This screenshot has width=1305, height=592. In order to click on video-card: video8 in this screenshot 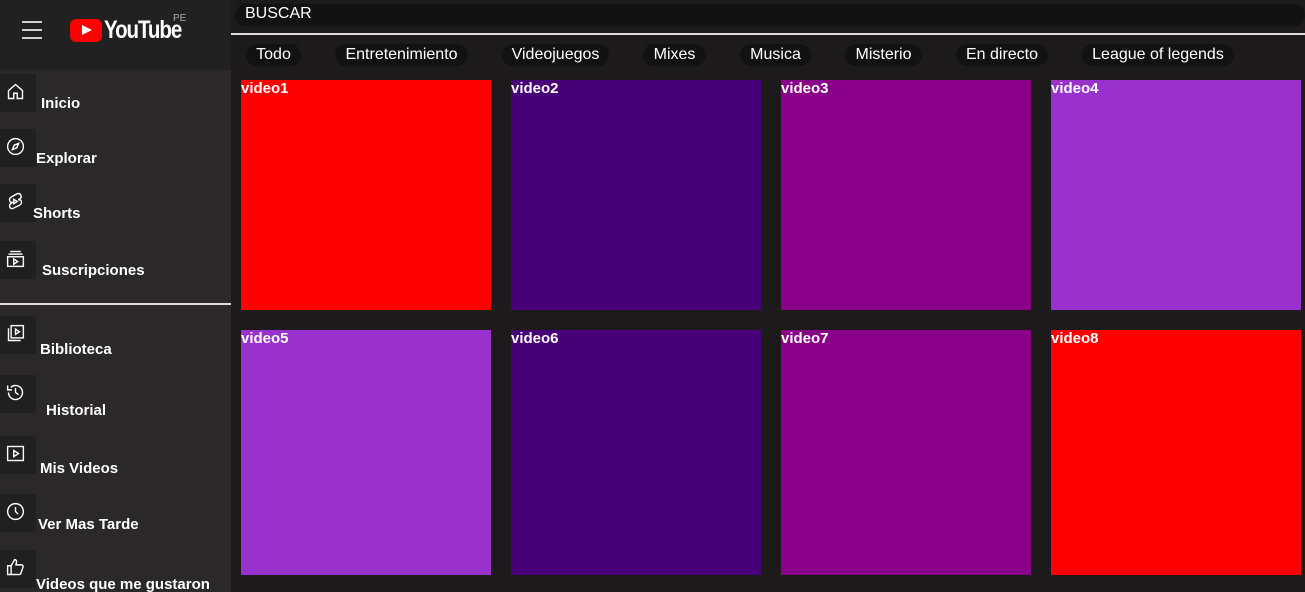, I will do `click(1176, 452)`.